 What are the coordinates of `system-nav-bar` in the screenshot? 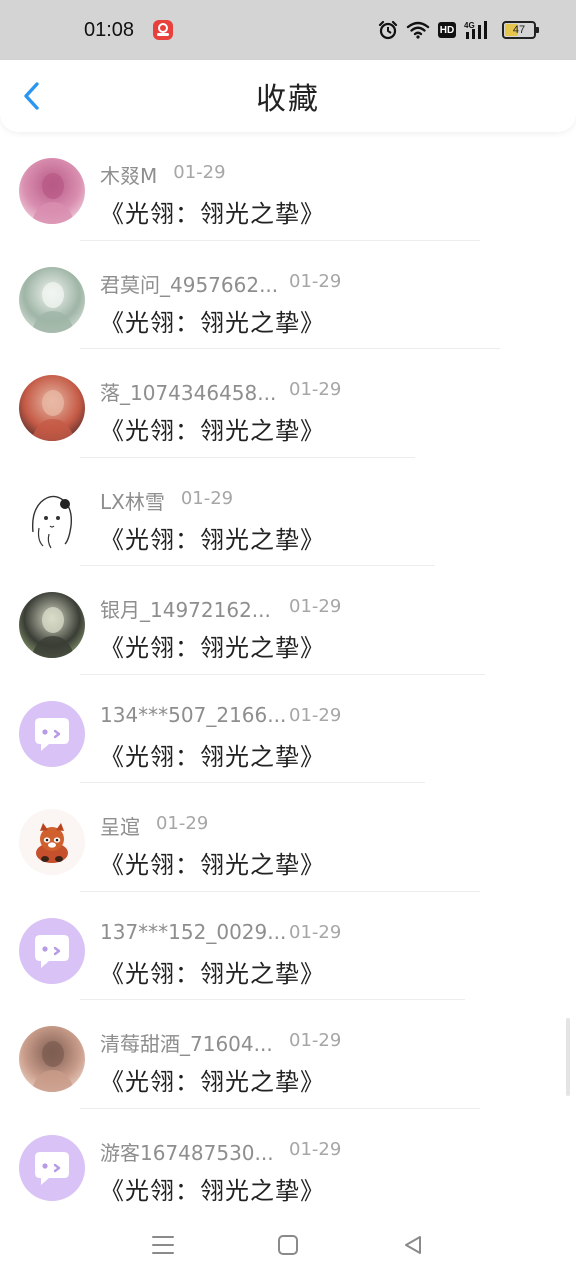 It's located at (288, 1245).